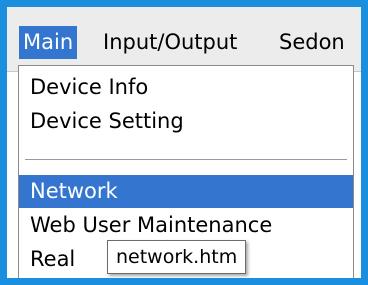 The height and width of the screenshot is (285, 368). I want to click on menu-item-network: Network, so click(186, 191).